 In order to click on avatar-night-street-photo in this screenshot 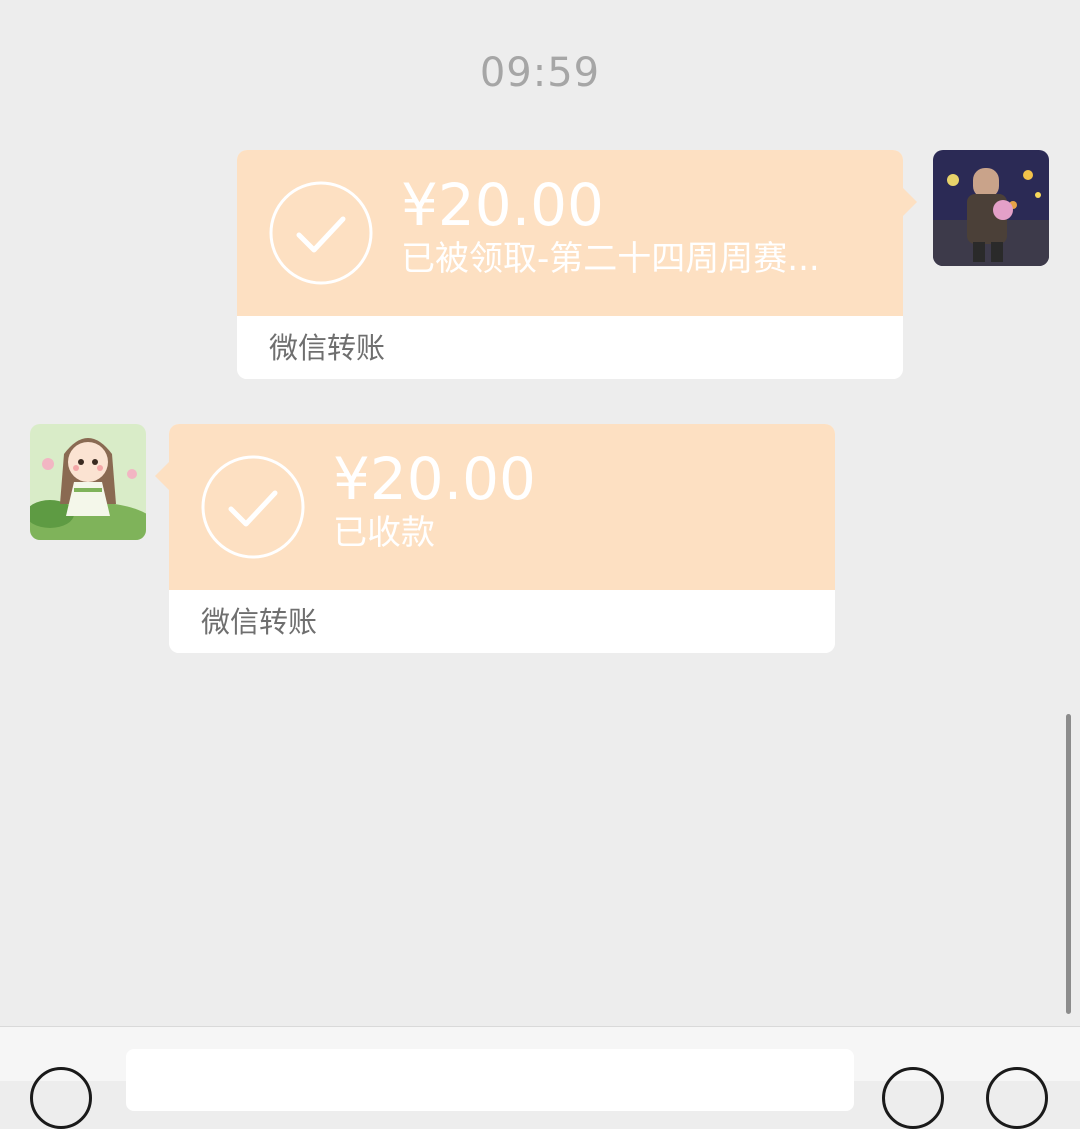, I will do `click(991, 208)`.